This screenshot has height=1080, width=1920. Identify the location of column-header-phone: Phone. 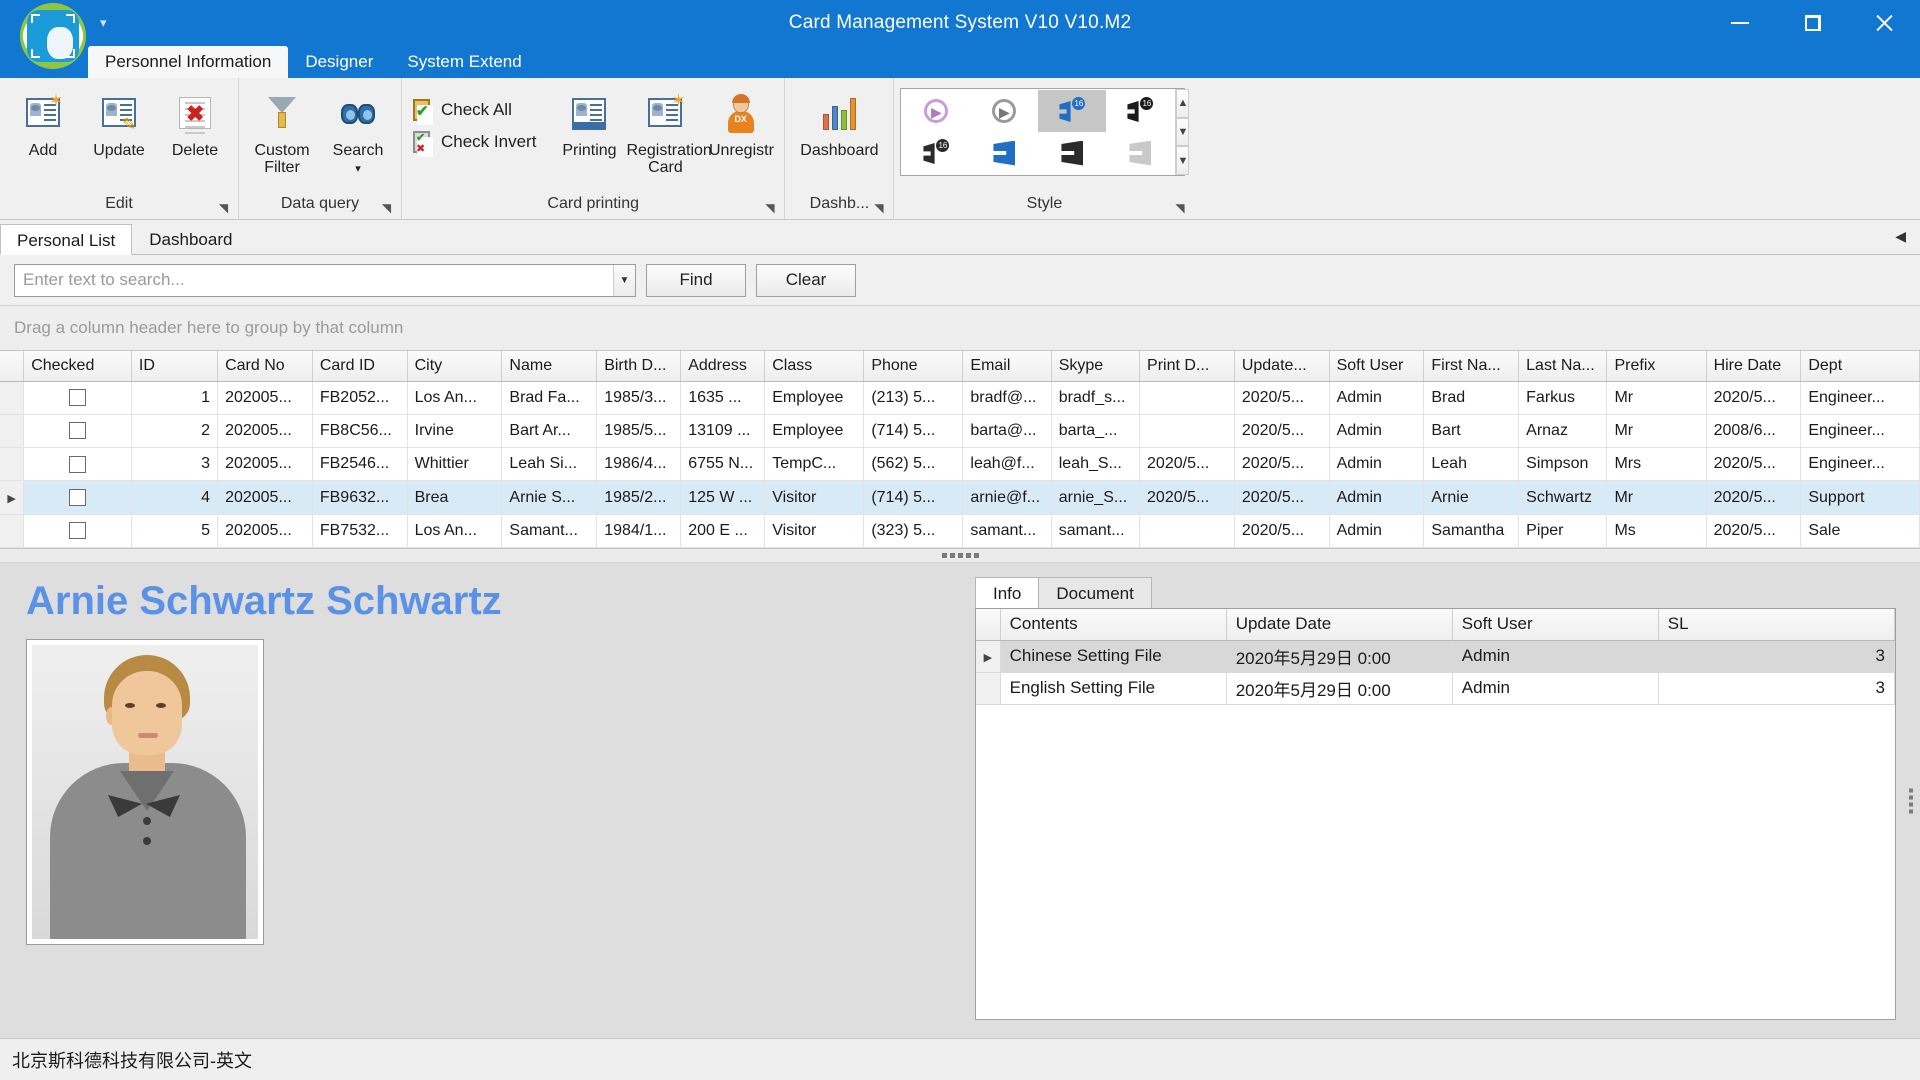
(913, 366).